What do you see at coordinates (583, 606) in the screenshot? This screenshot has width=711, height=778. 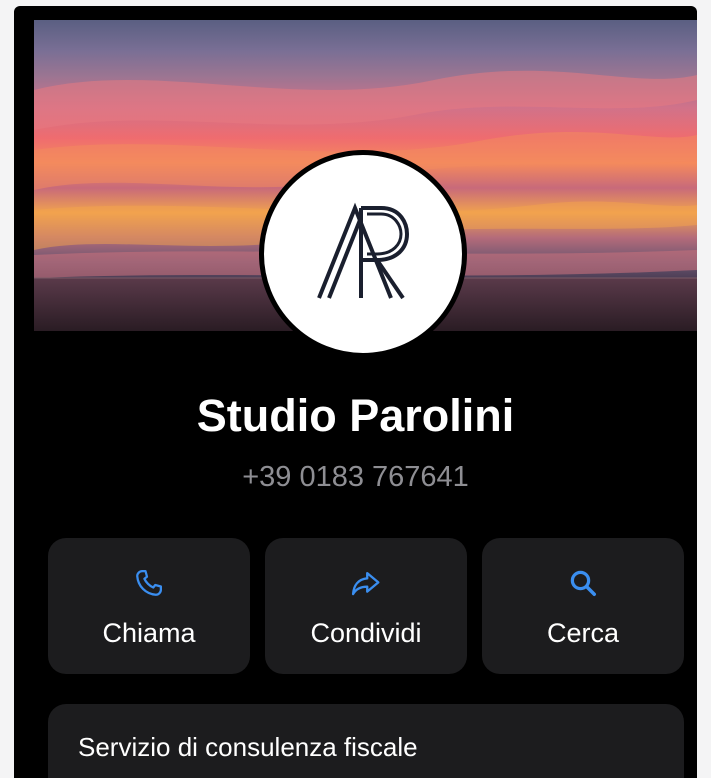 I see `search-button: Cerca` at bounding box center [583, 606].